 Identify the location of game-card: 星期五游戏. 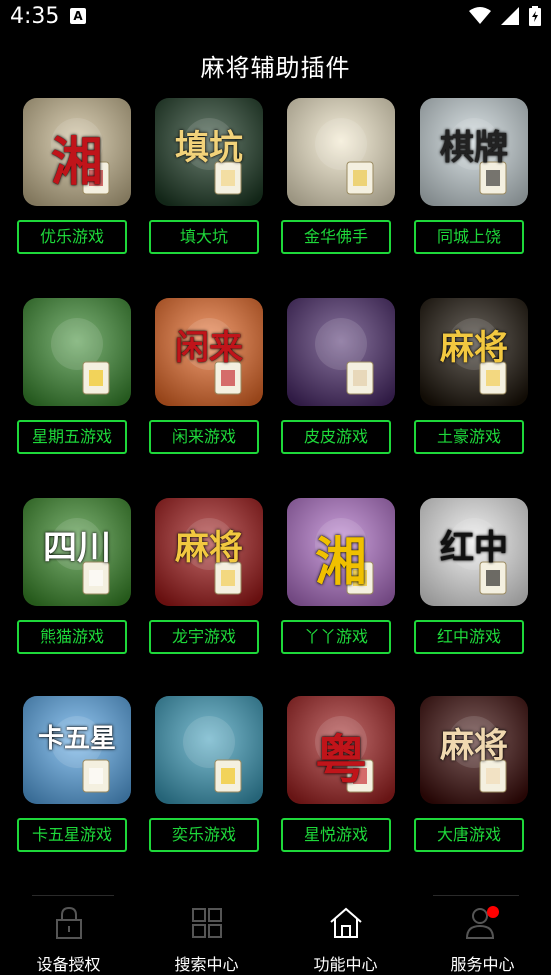
(75, 380).